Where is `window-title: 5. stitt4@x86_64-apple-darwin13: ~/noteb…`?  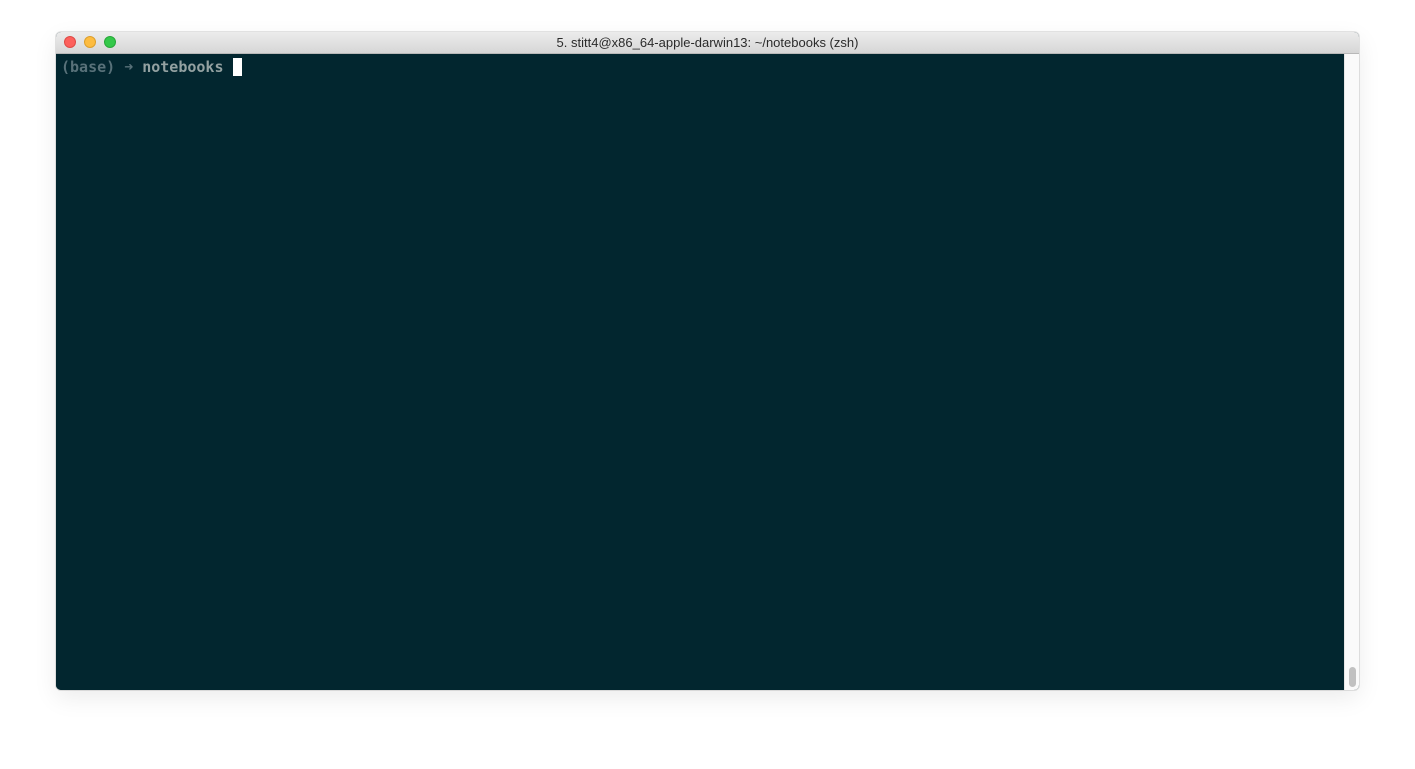 window-title: 5. stitt4@x86_64-apple-darwin13: ~/noteb… is located at coordinates (707, 42).